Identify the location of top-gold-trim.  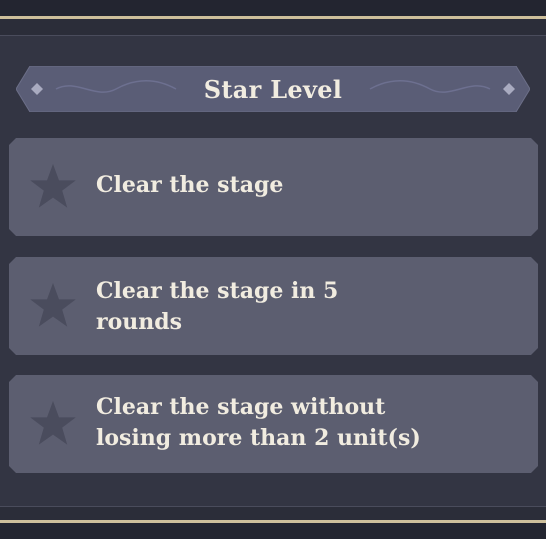
(273, 17).